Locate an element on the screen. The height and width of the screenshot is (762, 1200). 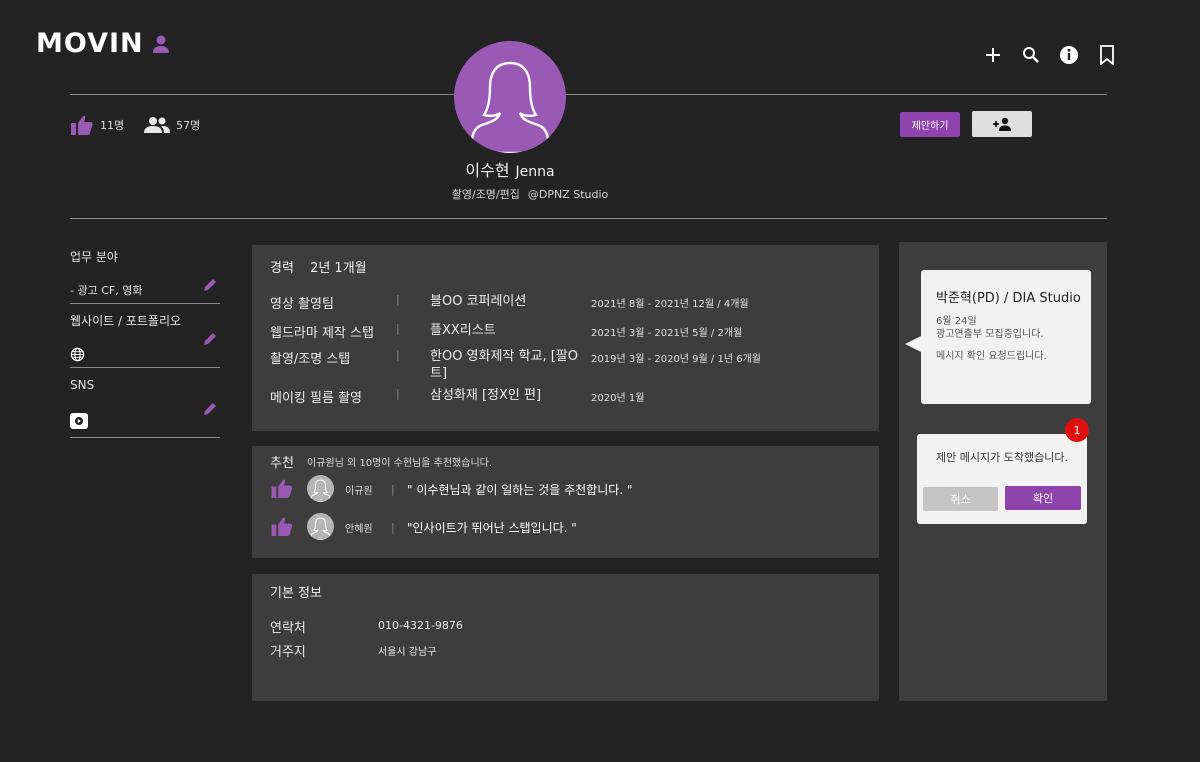
address-label: 거주지 is located at coordinates (288, 652).